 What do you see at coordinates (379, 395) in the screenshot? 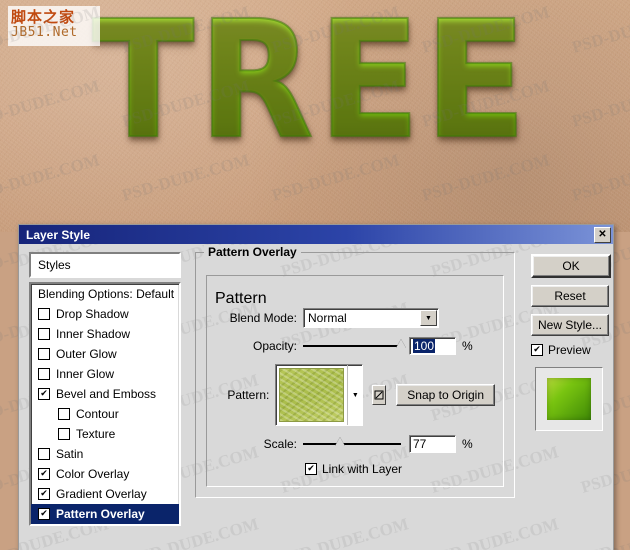
I see `new-pattern-icon` at bounding box center [379, 395].